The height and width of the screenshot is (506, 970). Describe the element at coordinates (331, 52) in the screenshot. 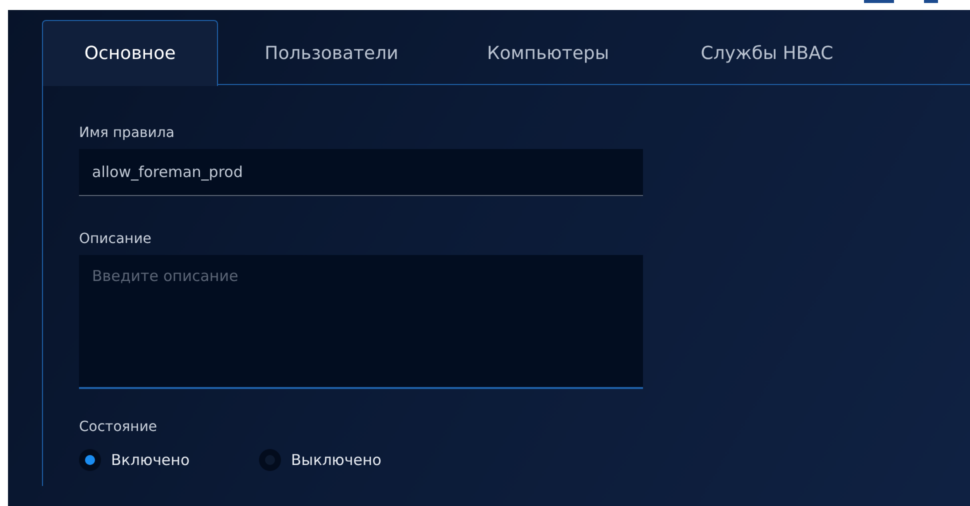

I see `tab: Пользователи` at that location.